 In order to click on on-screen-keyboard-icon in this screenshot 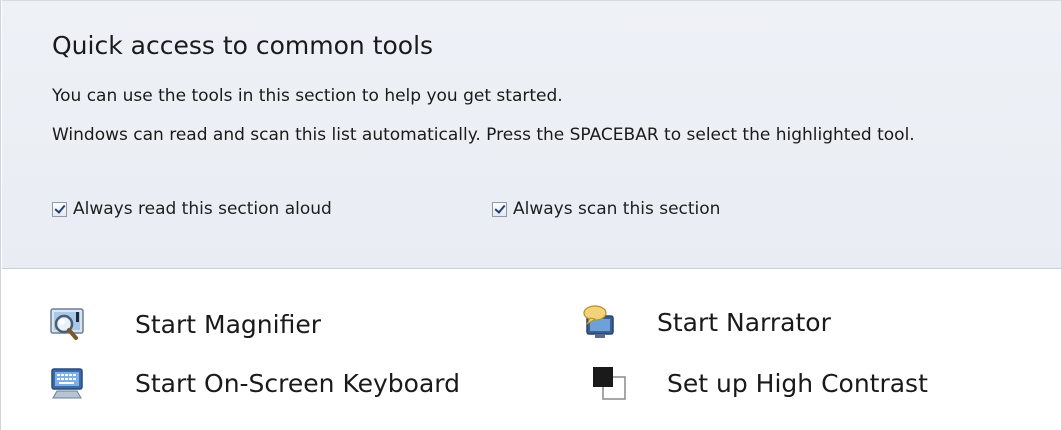, I will do `click(67, 383)`.